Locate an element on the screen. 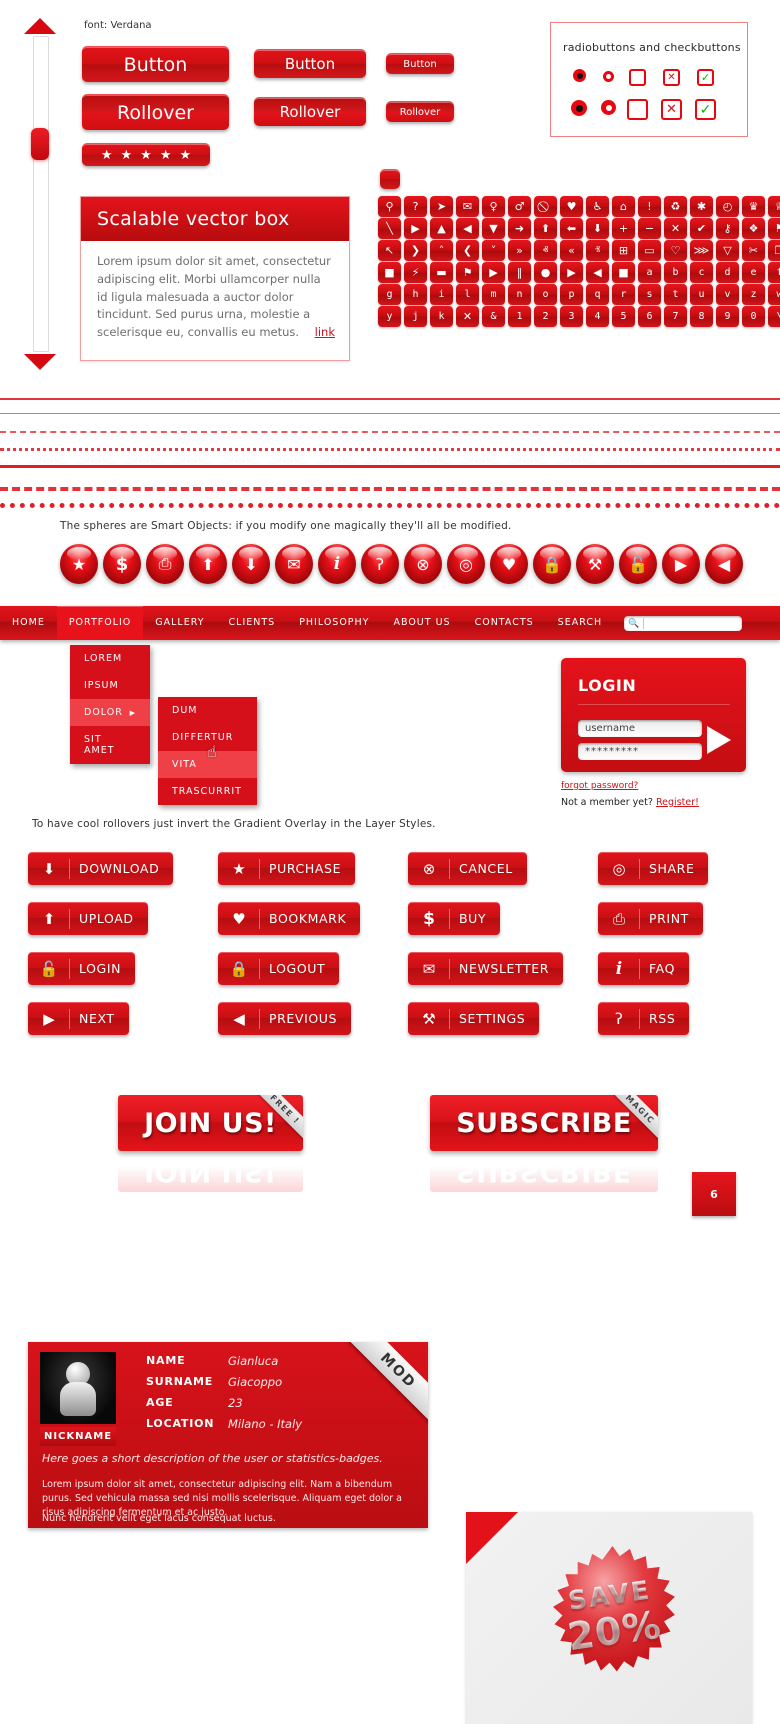 The height and width of the screenshot is (1724, 780). z-icon: z is located at coordinates (753, 294).